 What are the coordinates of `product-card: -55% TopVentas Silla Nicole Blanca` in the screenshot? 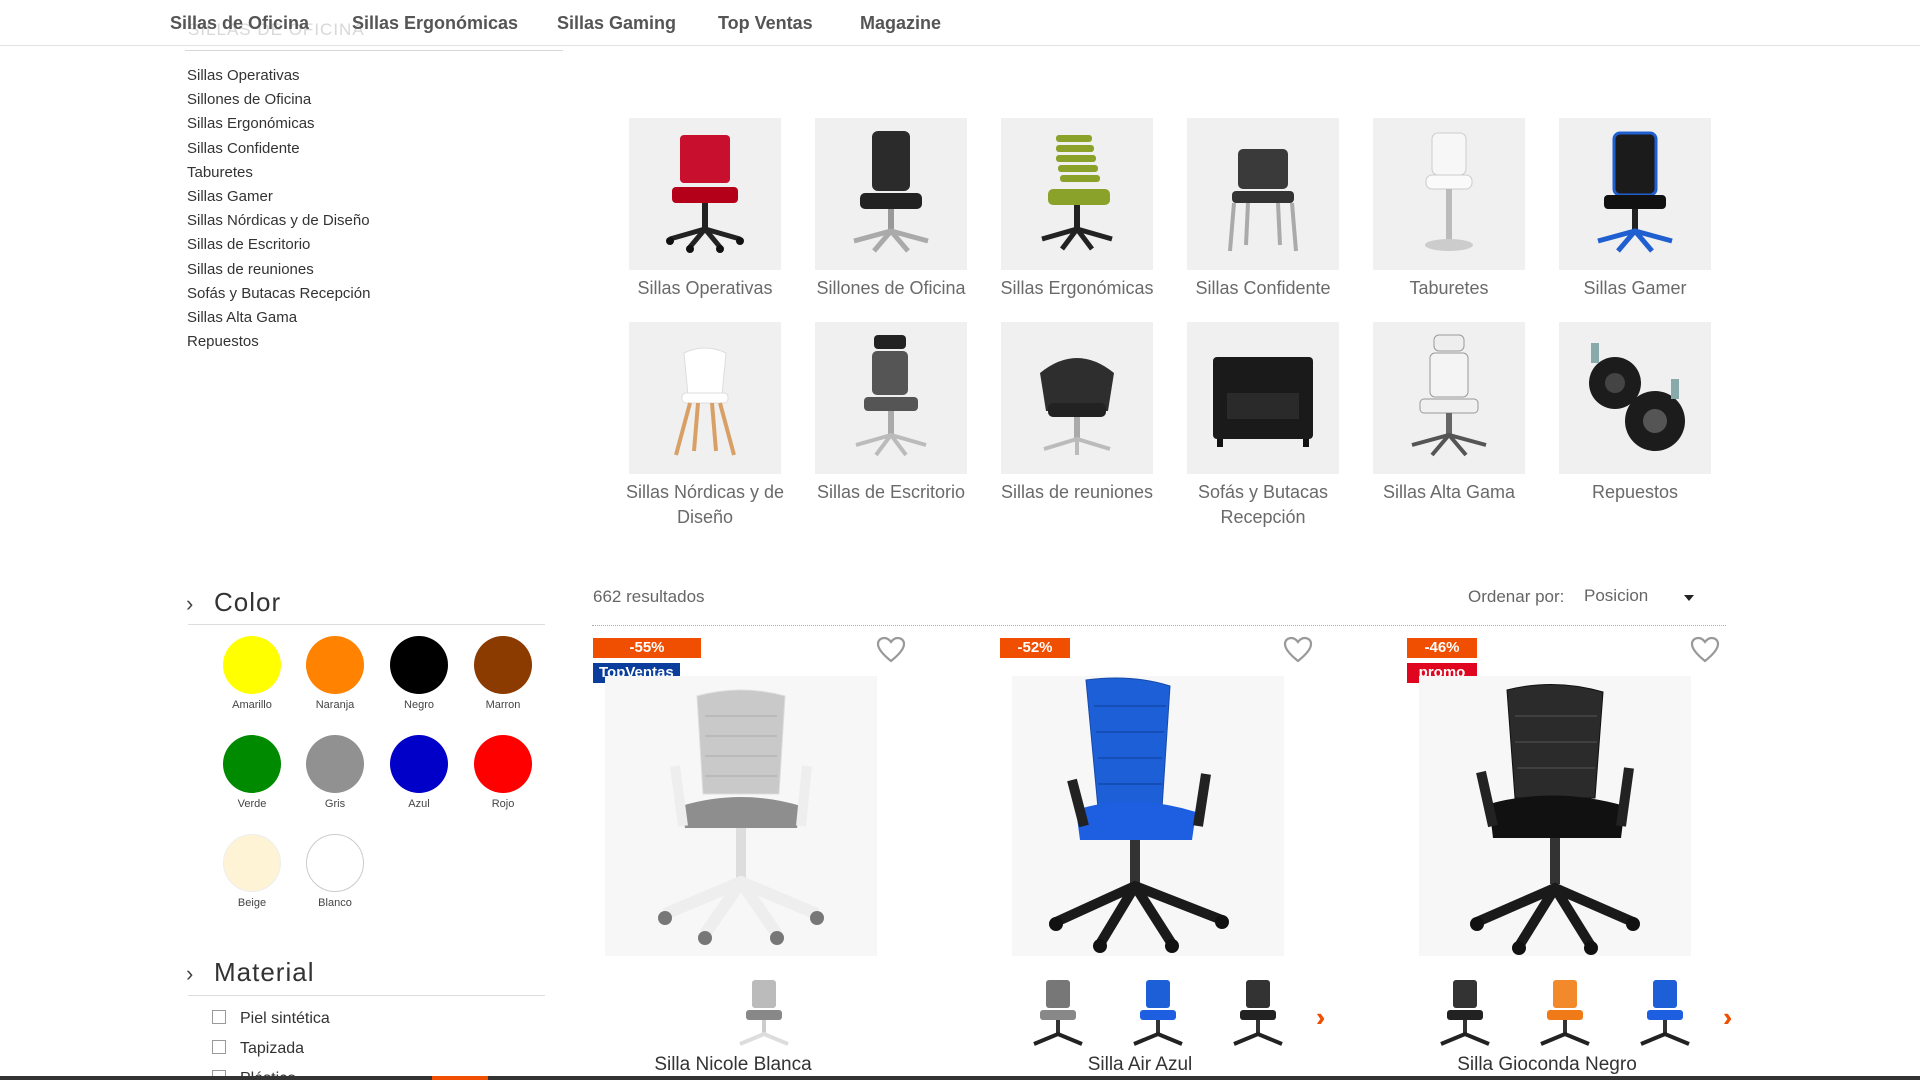 It's located at (778, 856).